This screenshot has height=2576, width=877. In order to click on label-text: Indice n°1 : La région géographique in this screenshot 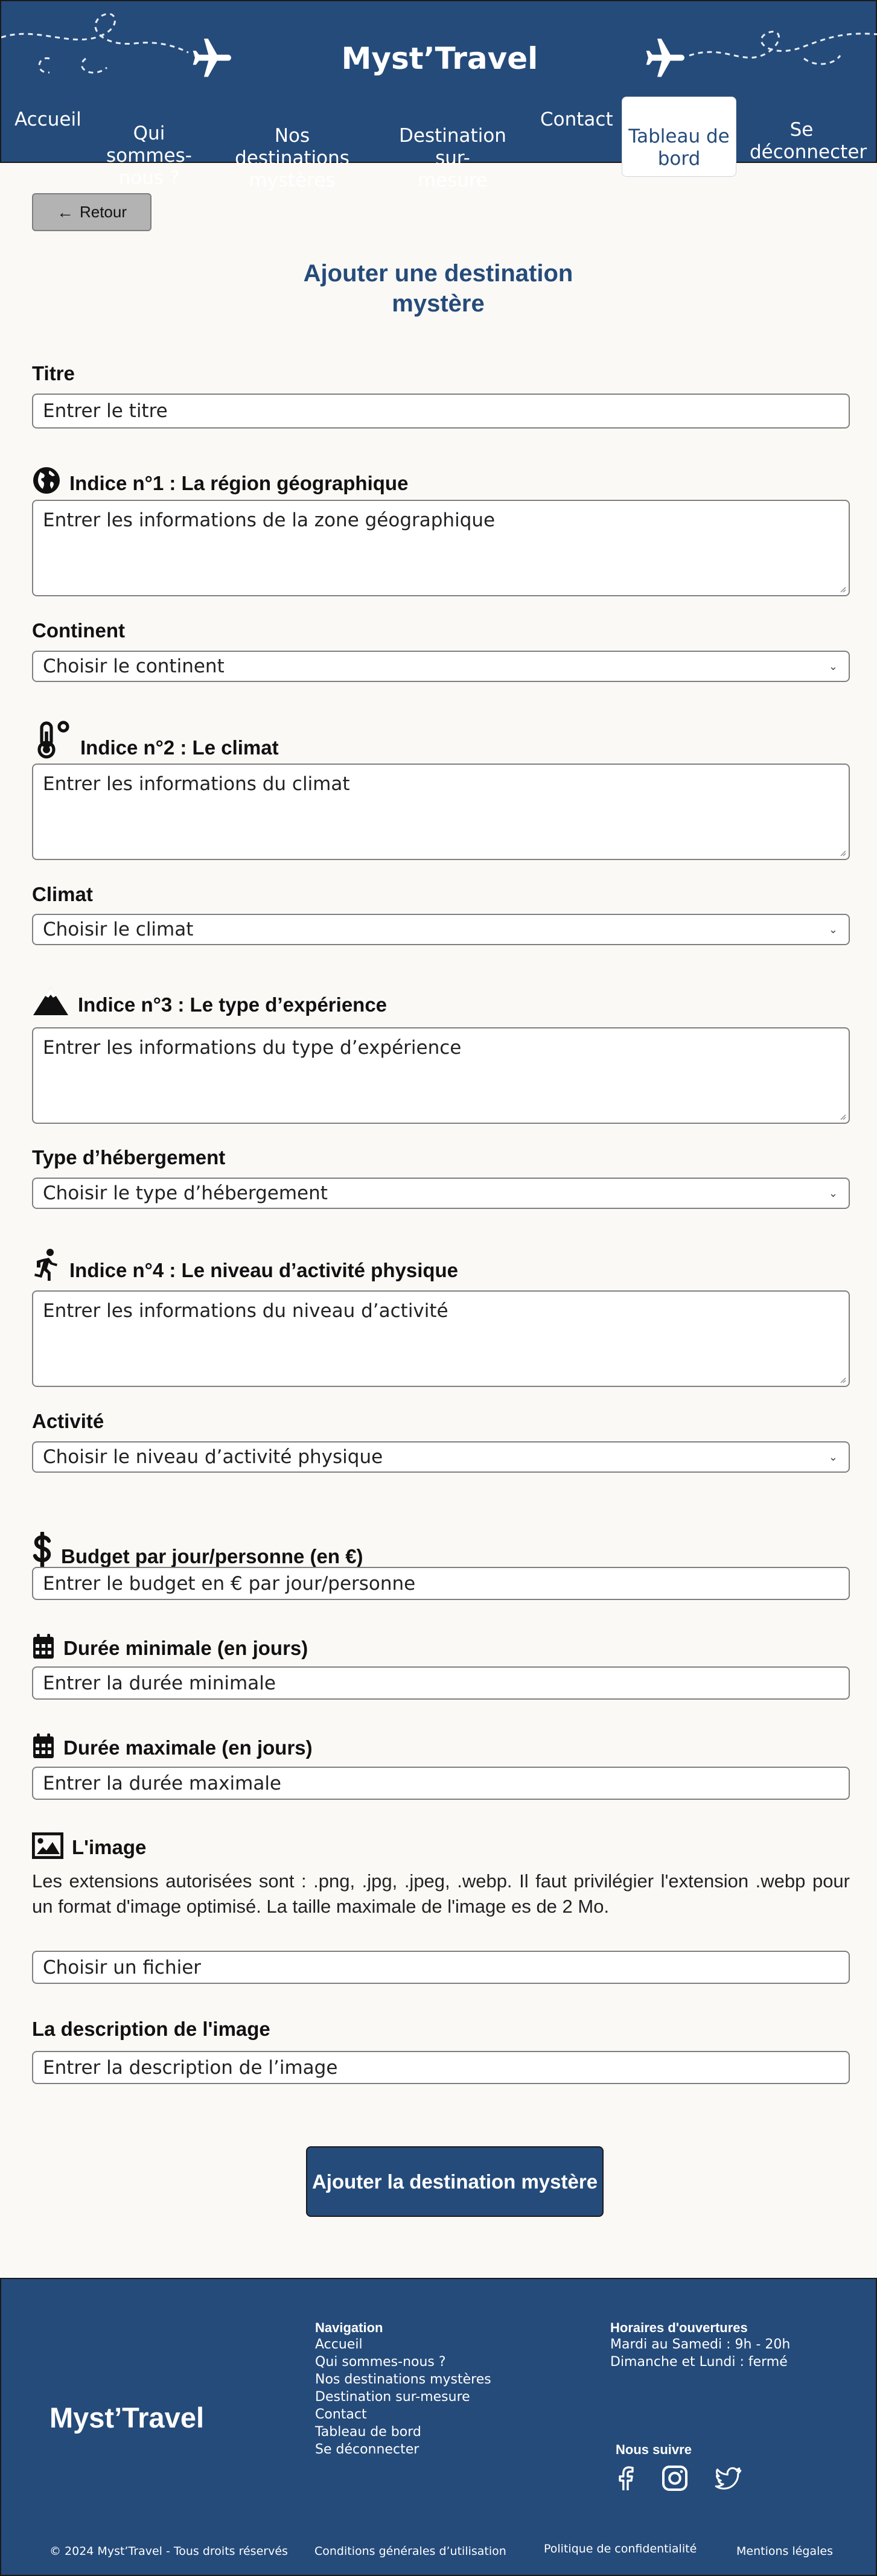, I will do `click(239, 483)`.